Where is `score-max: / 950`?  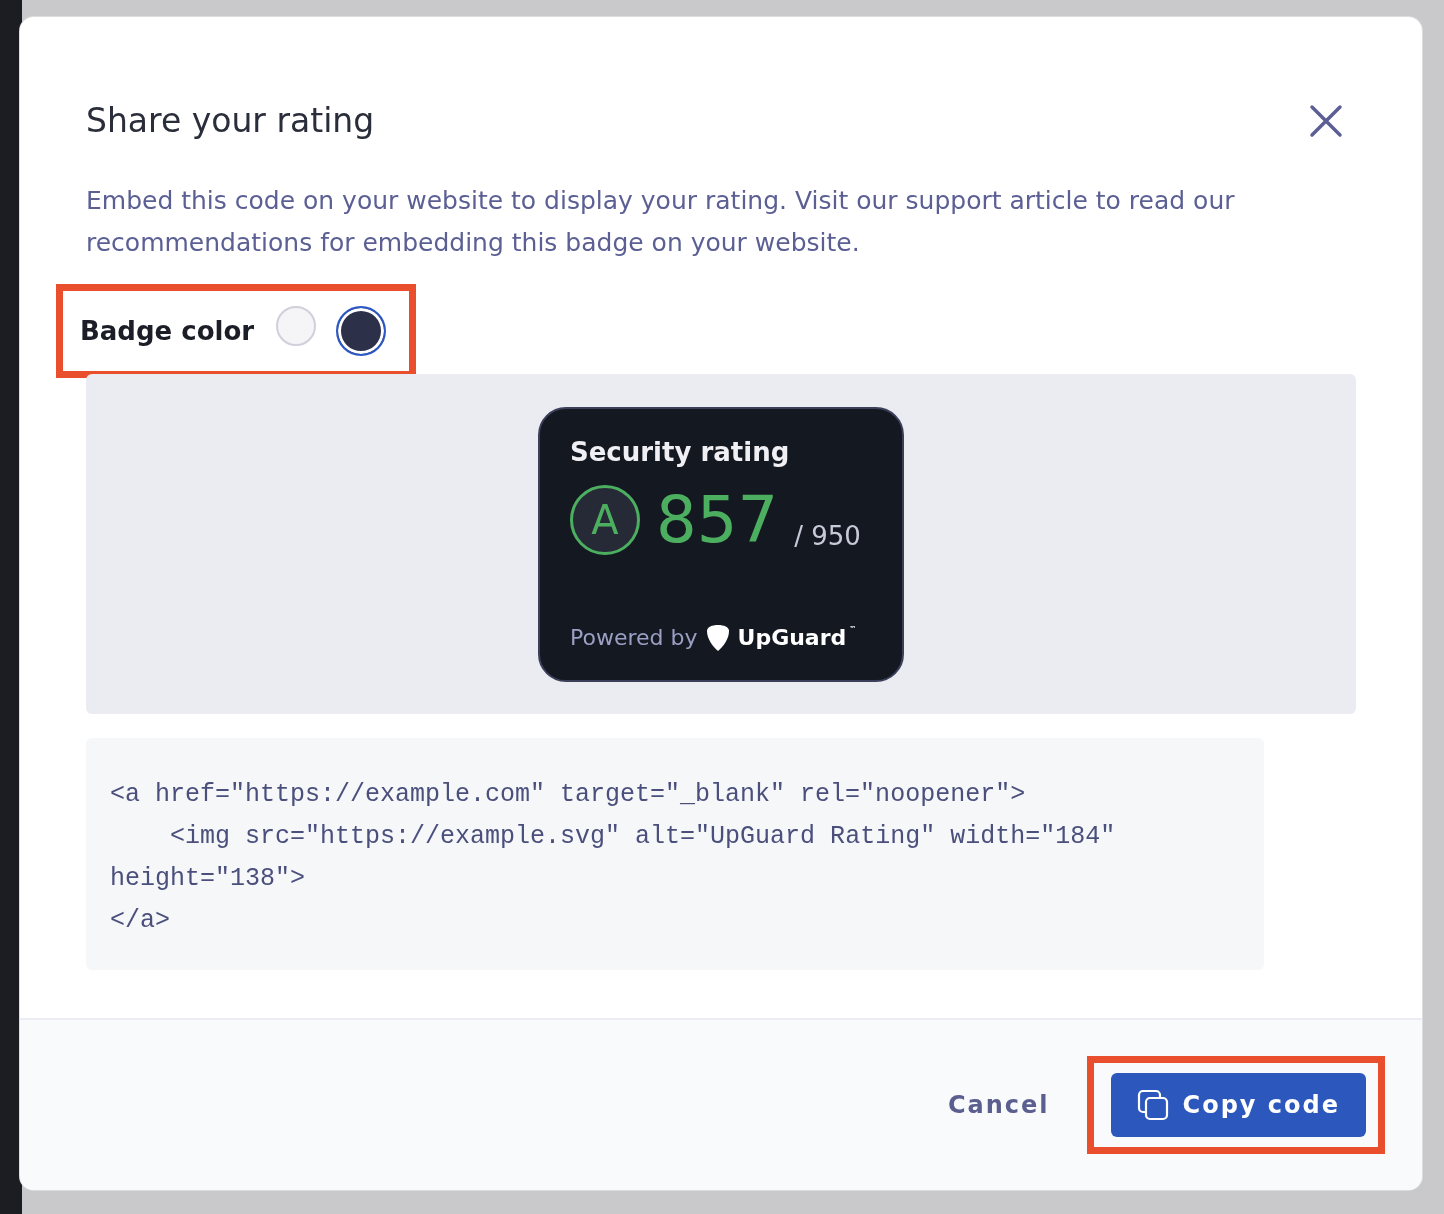 score-max: / 950 is located at coordinates (827, 535).